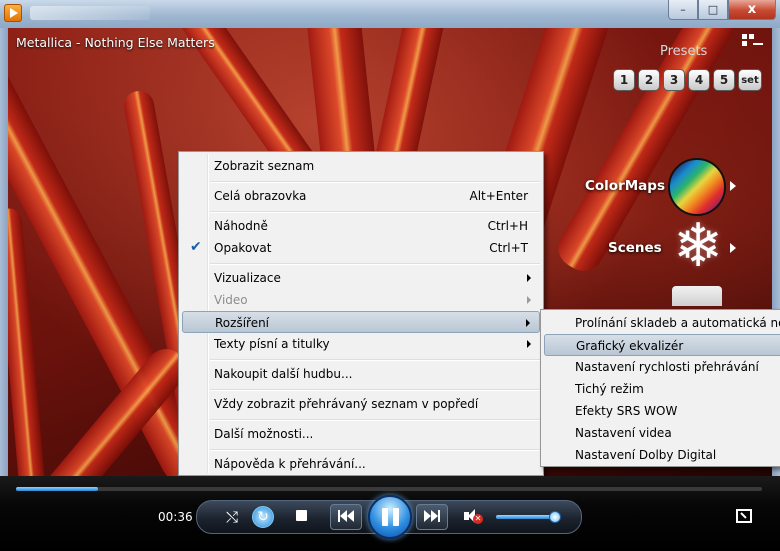  I want to click on menu-item-shortcut: Ctrl+T, so click(508, 248).